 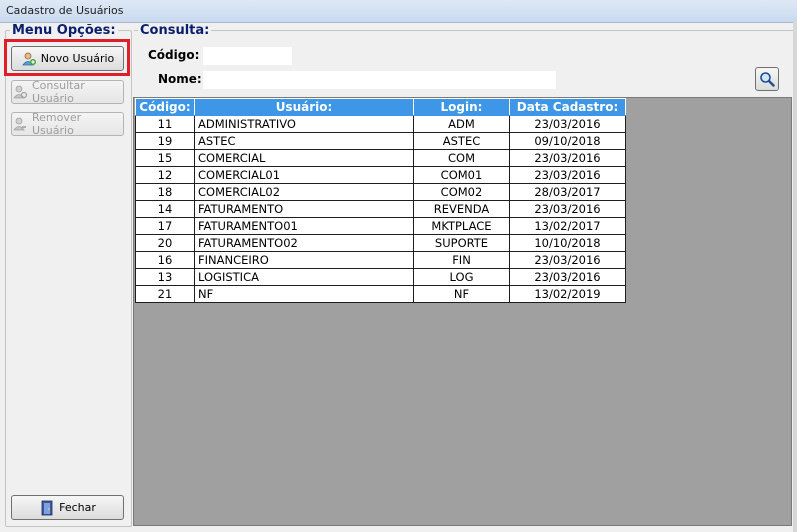 I want to click on nome-label: Nome:, so click(x=180, y=79).